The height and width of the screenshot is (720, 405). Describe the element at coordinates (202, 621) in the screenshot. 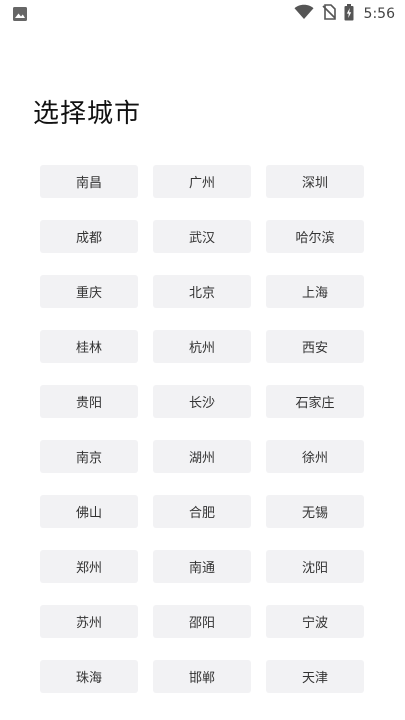

I see `city-button: 邵阳` at that location.